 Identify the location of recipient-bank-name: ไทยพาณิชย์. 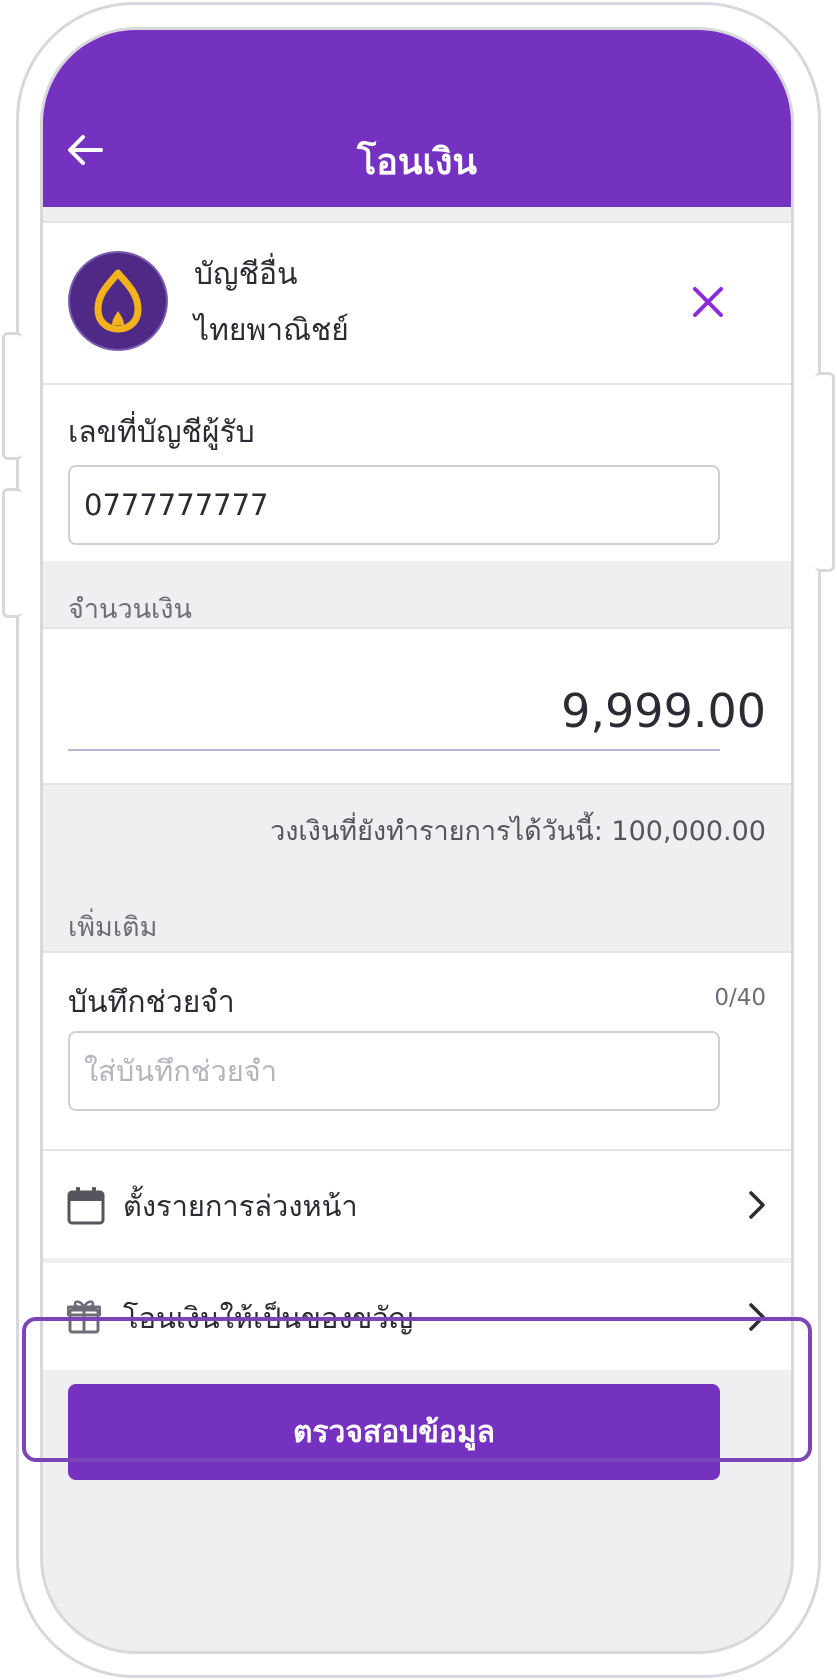
(271, 330).